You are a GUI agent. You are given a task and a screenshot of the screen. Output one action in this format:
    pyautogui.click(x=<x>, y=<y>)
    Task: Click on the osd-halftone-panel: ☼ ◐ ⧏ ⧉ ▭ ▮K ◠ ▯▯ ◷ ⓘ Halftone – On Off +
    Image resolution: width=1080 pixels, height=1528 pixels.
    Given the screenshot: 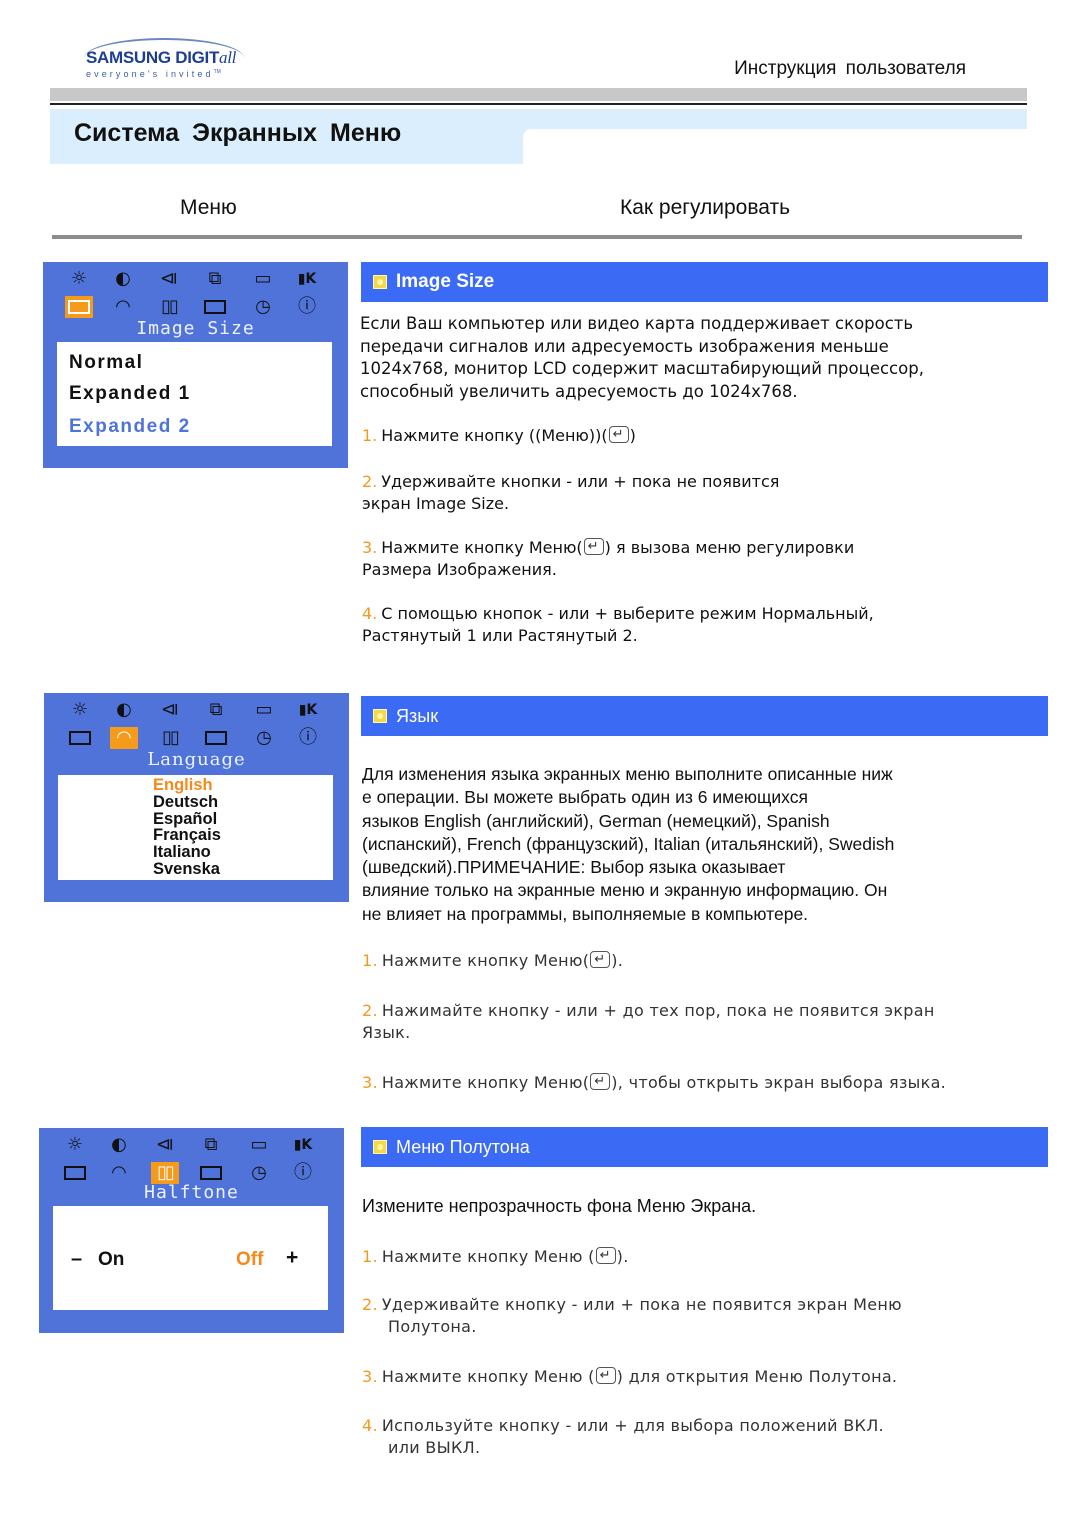 What is the action you would take?
    pyautogui.click(x=191, y=1230)
    